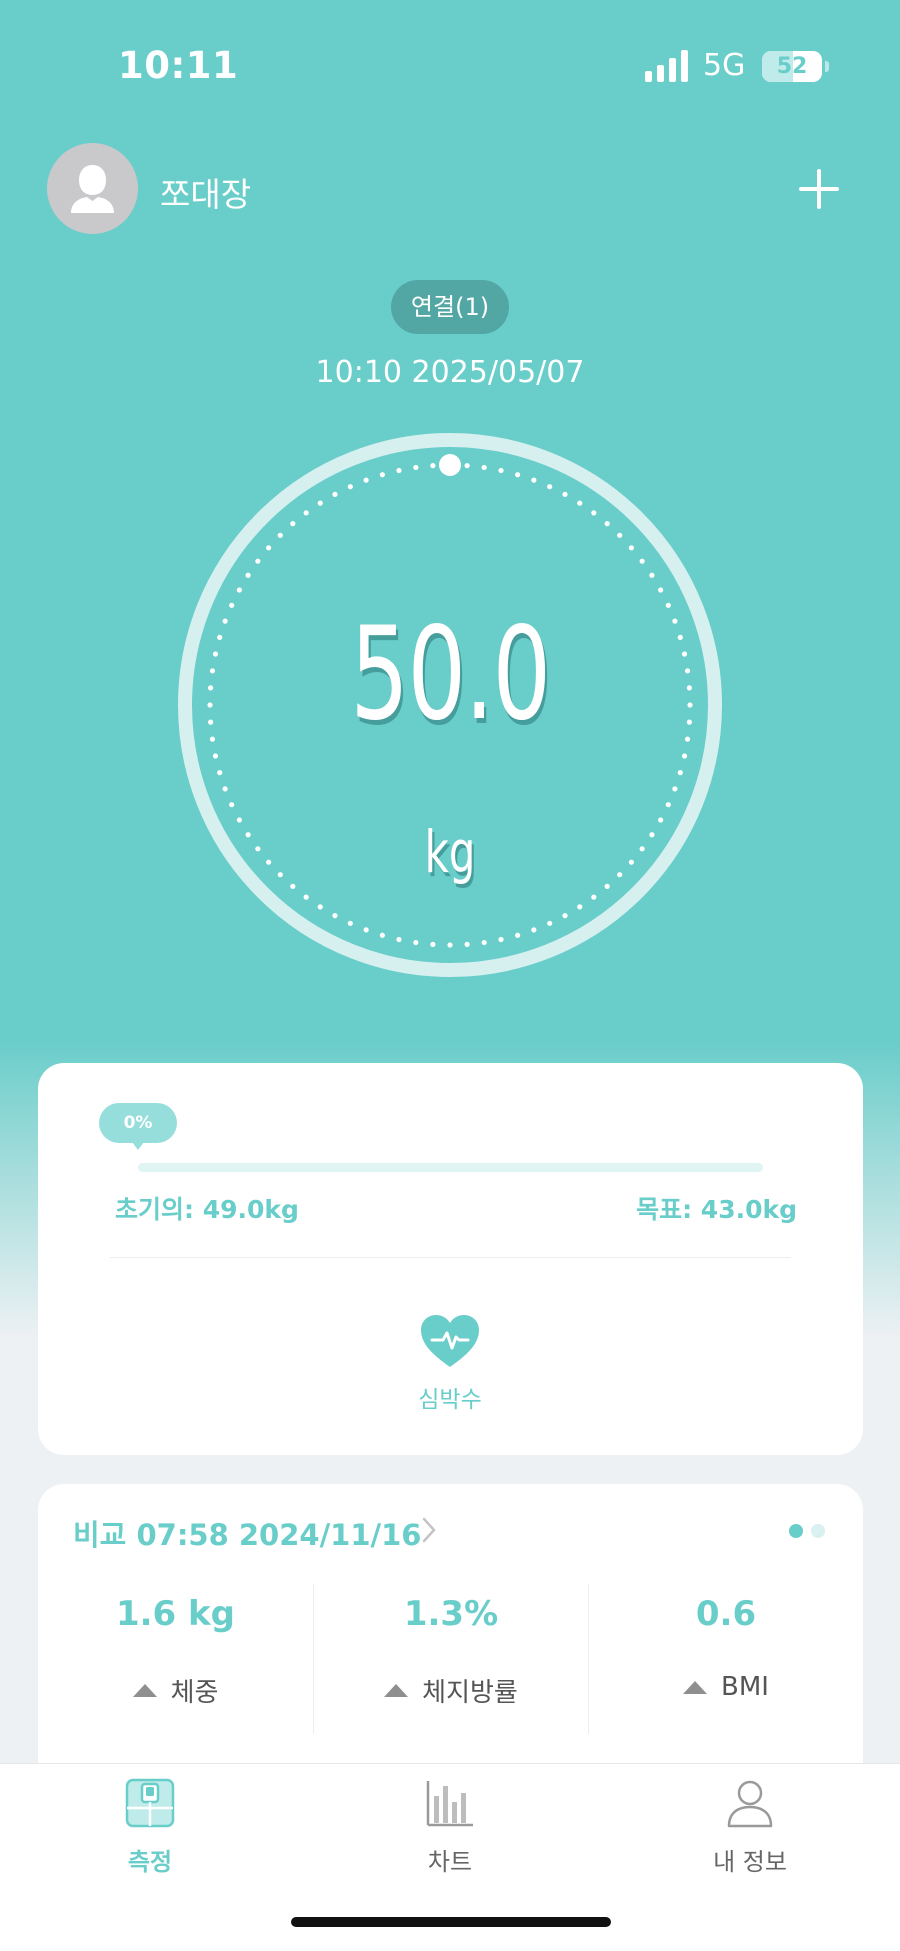 This screenshot has width=900, height=1951. I want to click on stat-value: 1.3%, so click(451, 1614).